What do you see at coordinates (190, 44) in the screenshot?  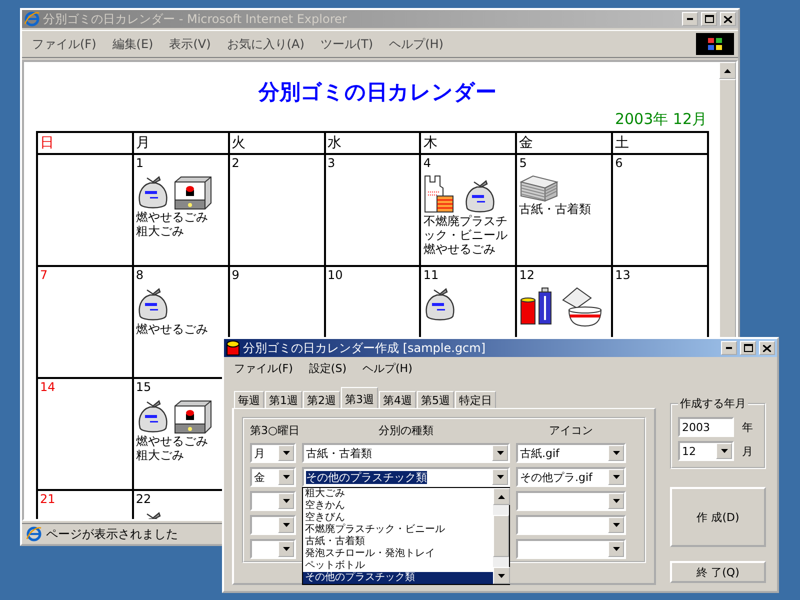 I see `menu-item: 表示(V)` at bounding box center [190, 44].